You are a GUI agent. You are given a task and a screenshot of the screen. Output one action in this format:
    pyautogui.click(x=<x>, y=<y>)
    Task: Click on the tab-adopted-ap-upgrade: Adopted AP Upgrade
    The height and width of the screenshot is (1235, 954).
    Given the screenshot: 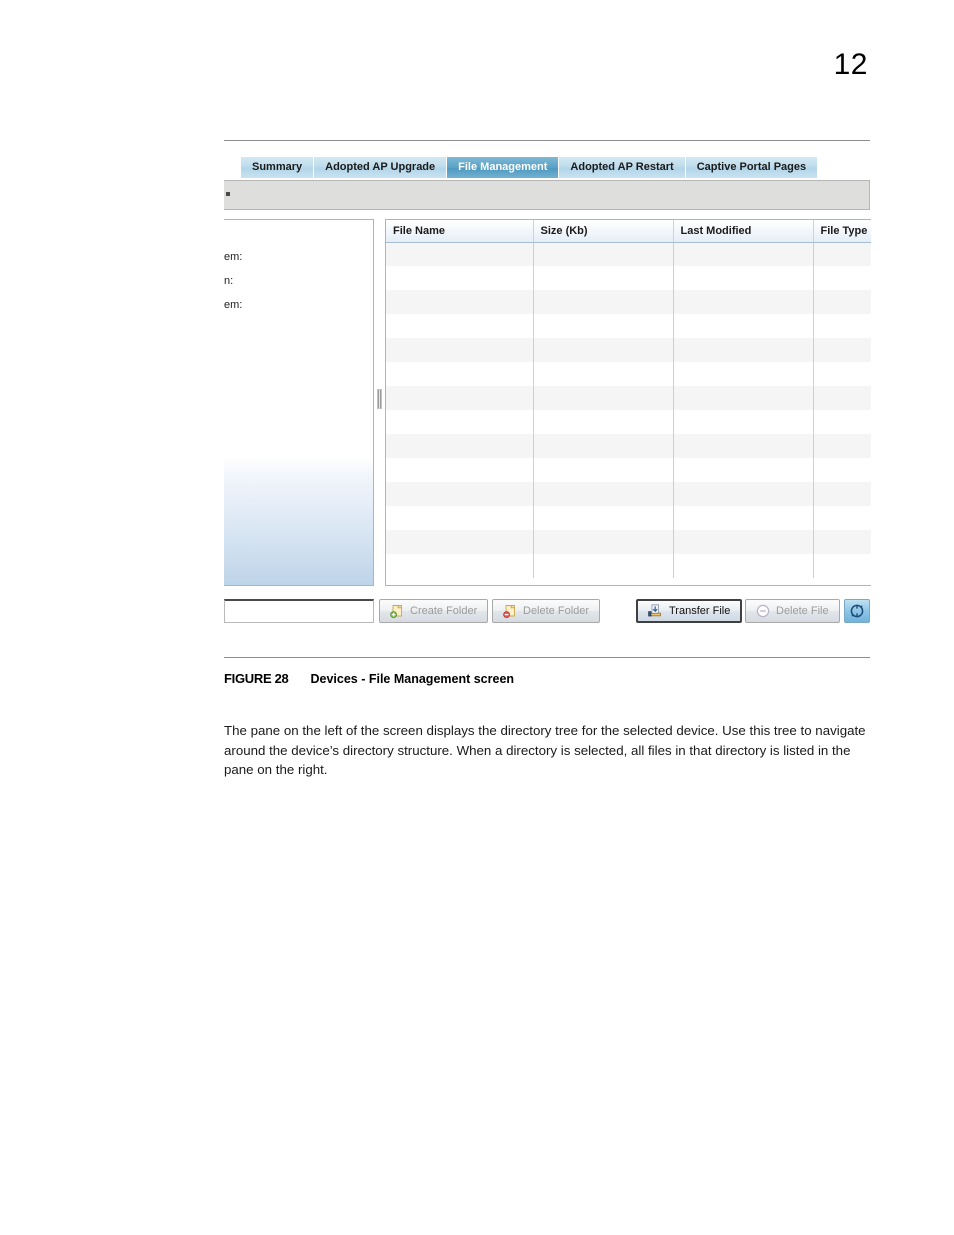 What is the action you would take?
    pyautogui.click(x=381, y=167)
    